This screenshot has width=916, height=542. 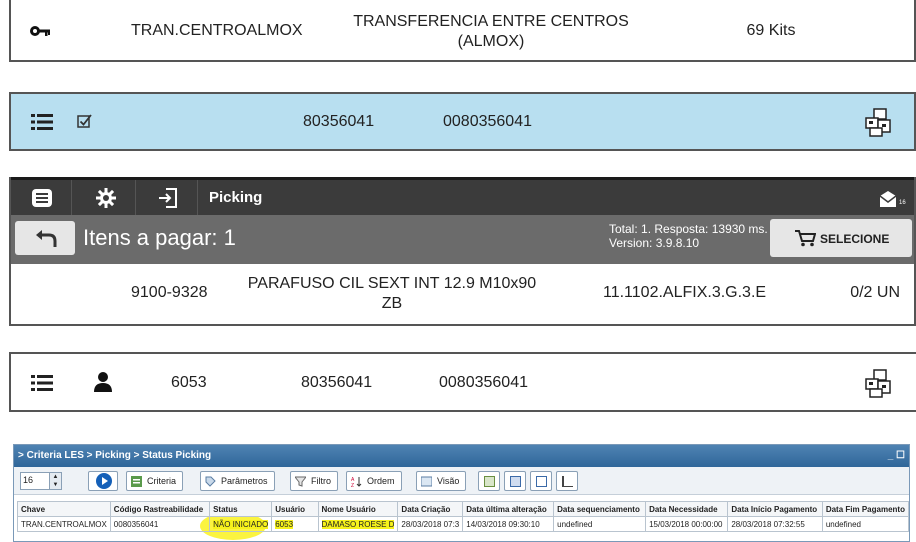 I want to click on view-button: Visão, so click(x=441, y=481).